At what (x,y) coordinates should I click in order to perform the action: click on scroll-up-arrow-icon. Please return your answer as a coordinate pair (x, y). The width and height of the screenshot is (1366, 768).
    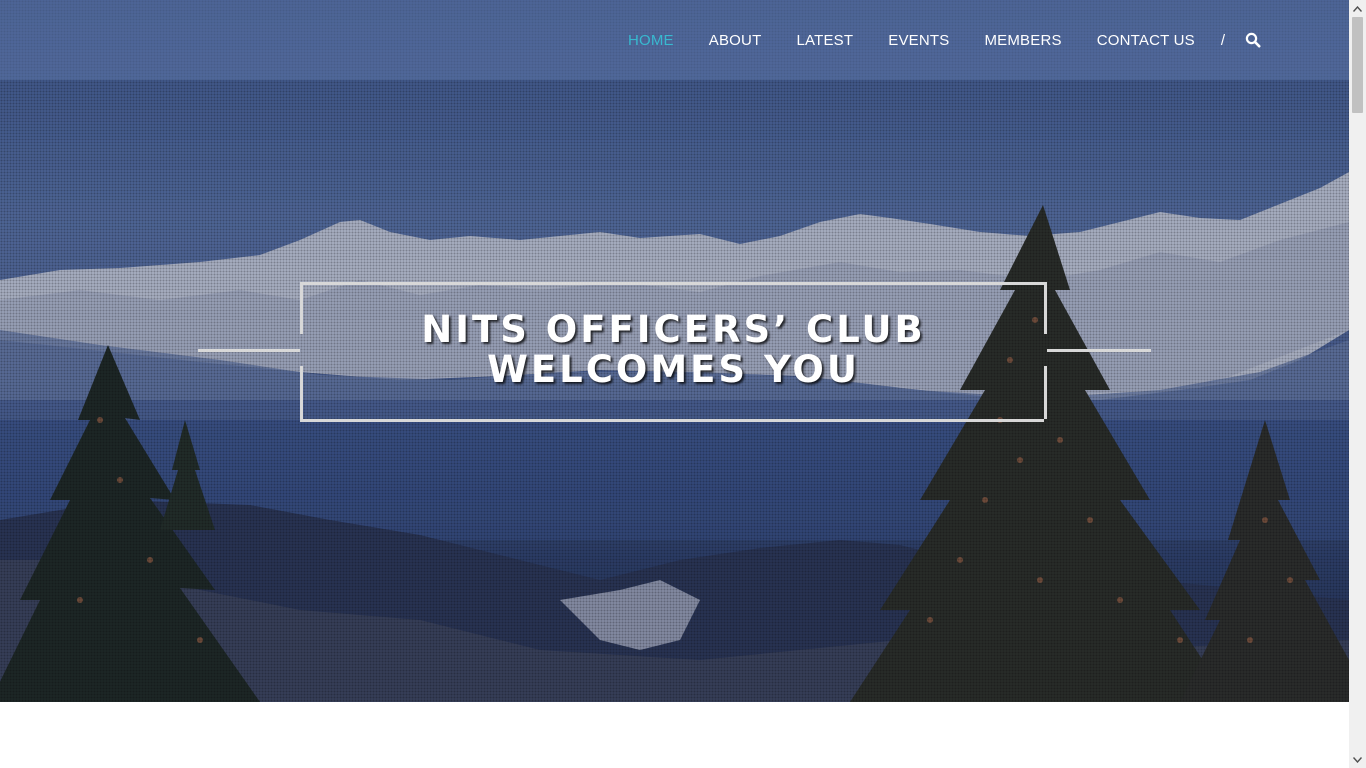
    Looking at the image, I should click on (1357, 8).